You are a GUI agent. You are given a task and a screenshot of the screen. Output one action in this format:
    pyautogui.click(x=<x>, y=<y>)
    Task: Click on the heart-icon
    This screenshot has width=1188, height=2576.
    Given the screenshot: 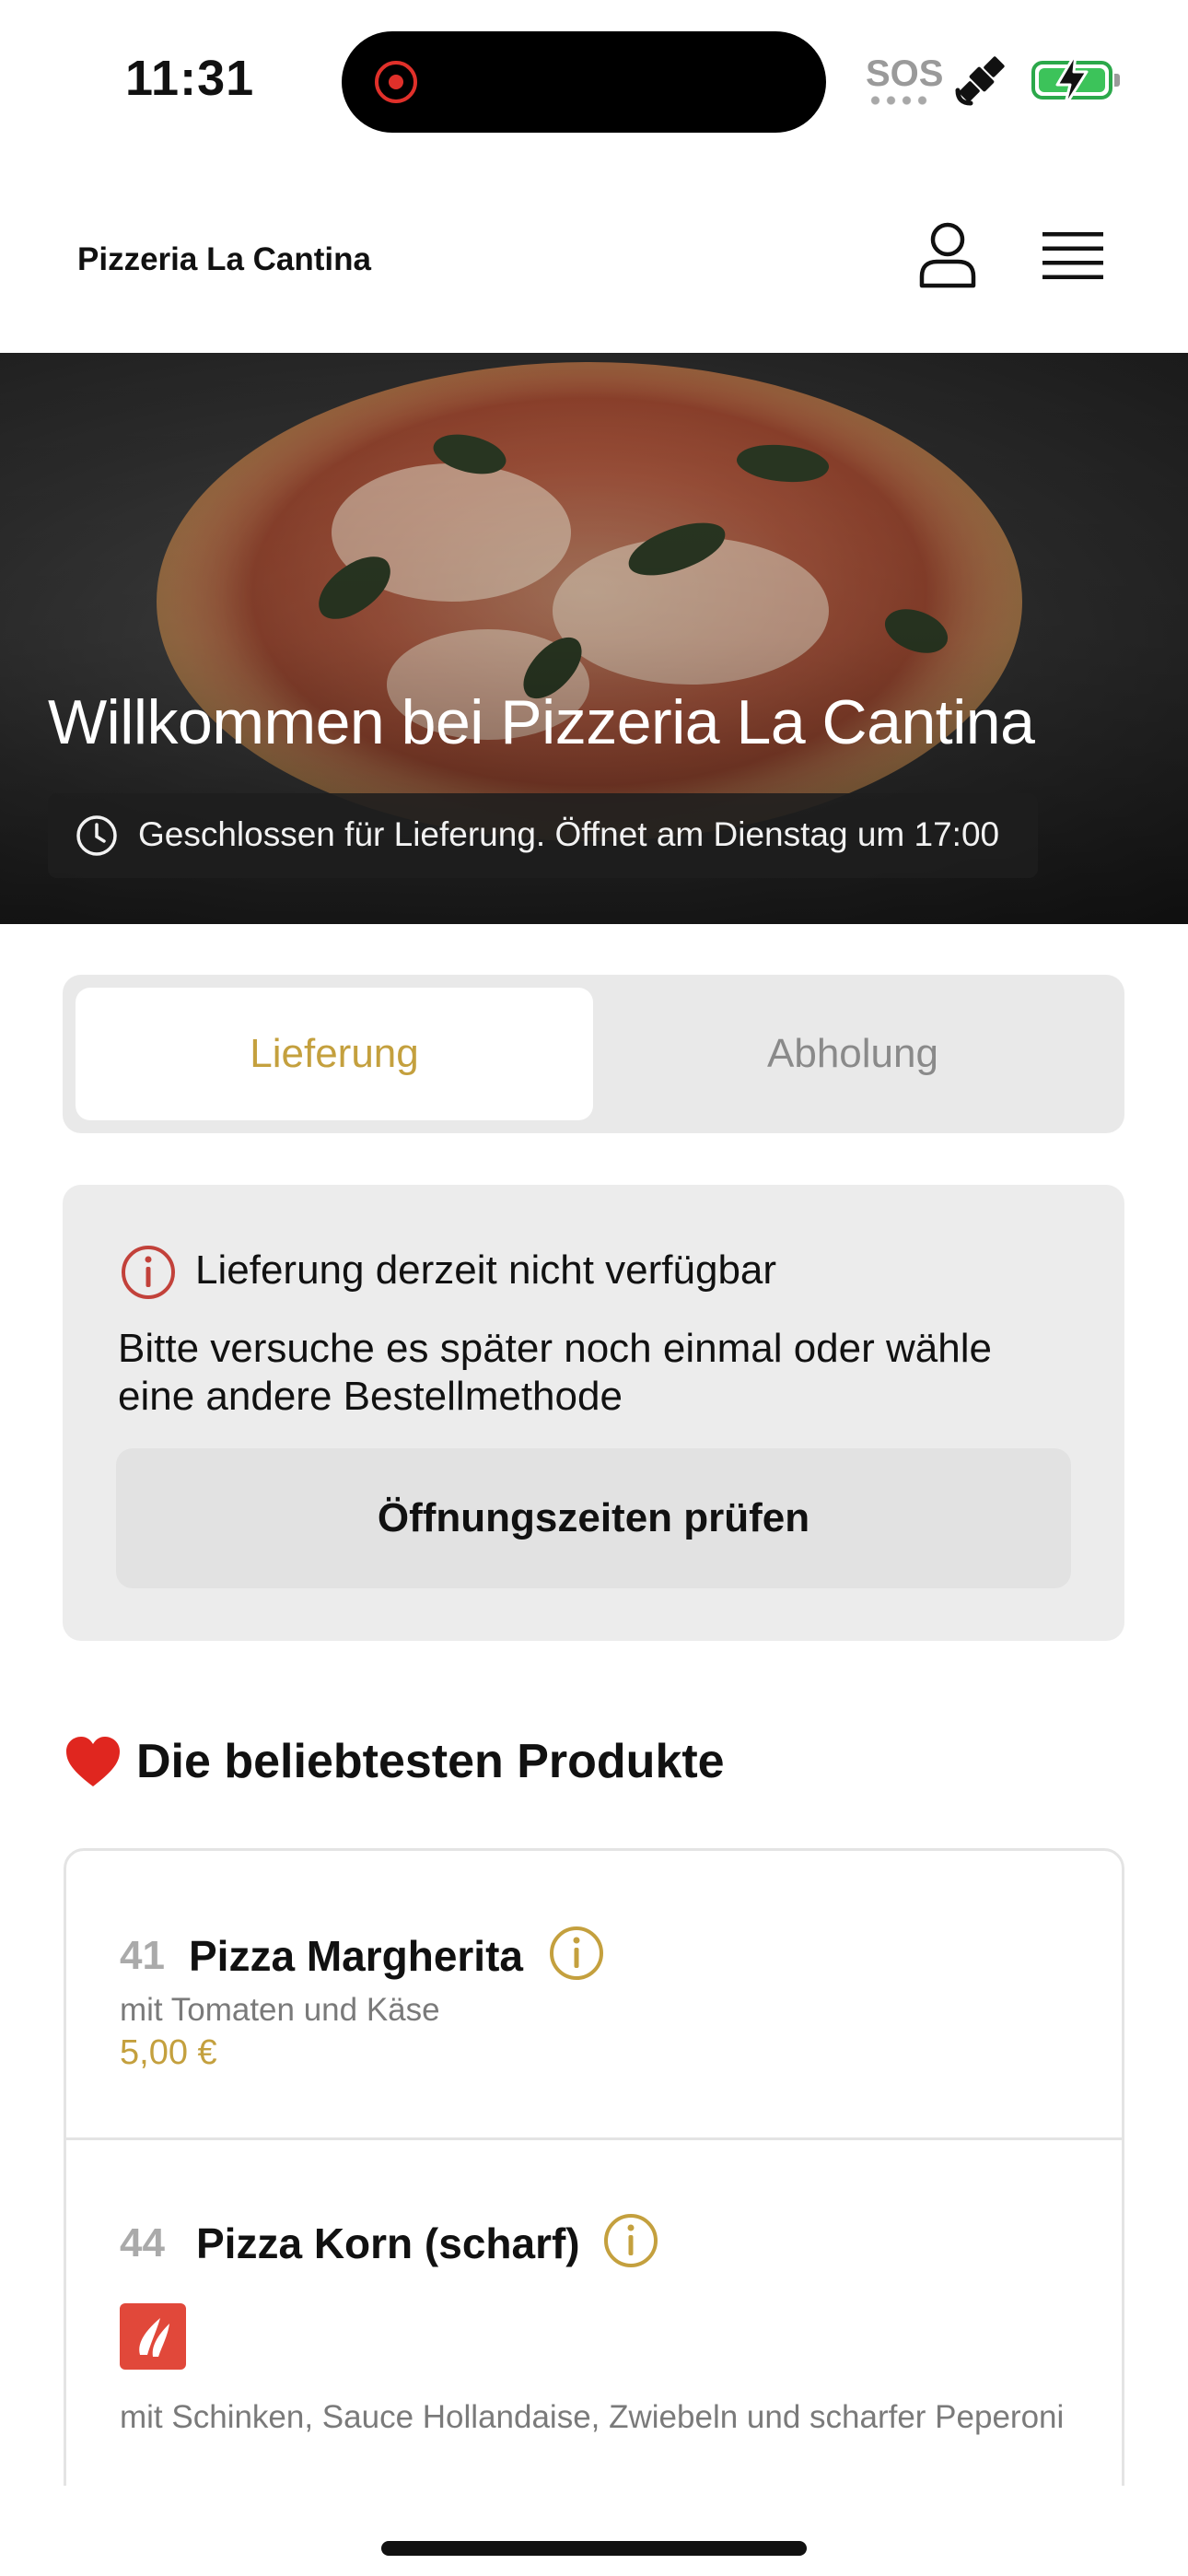 What is the action you would take?
    pyautogui.click(x=93, y=1761)
    